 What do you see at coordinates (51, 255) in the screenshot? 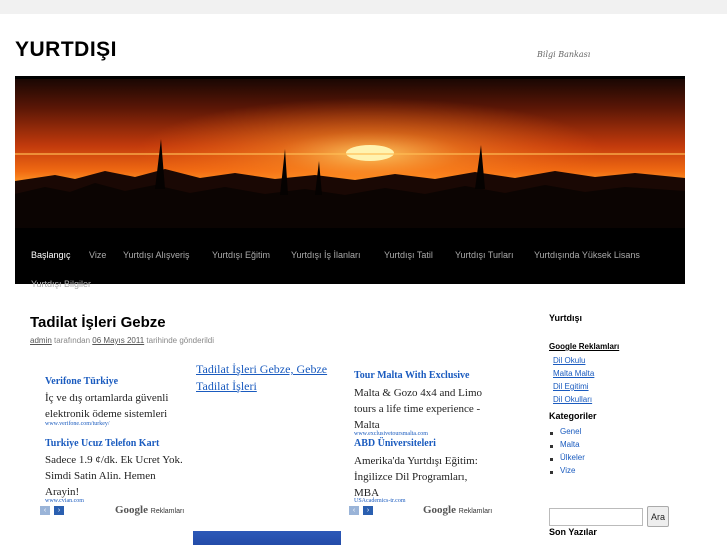
I see `nav-item-baslangic: Başlangıç` at bounding box center [51, 255].